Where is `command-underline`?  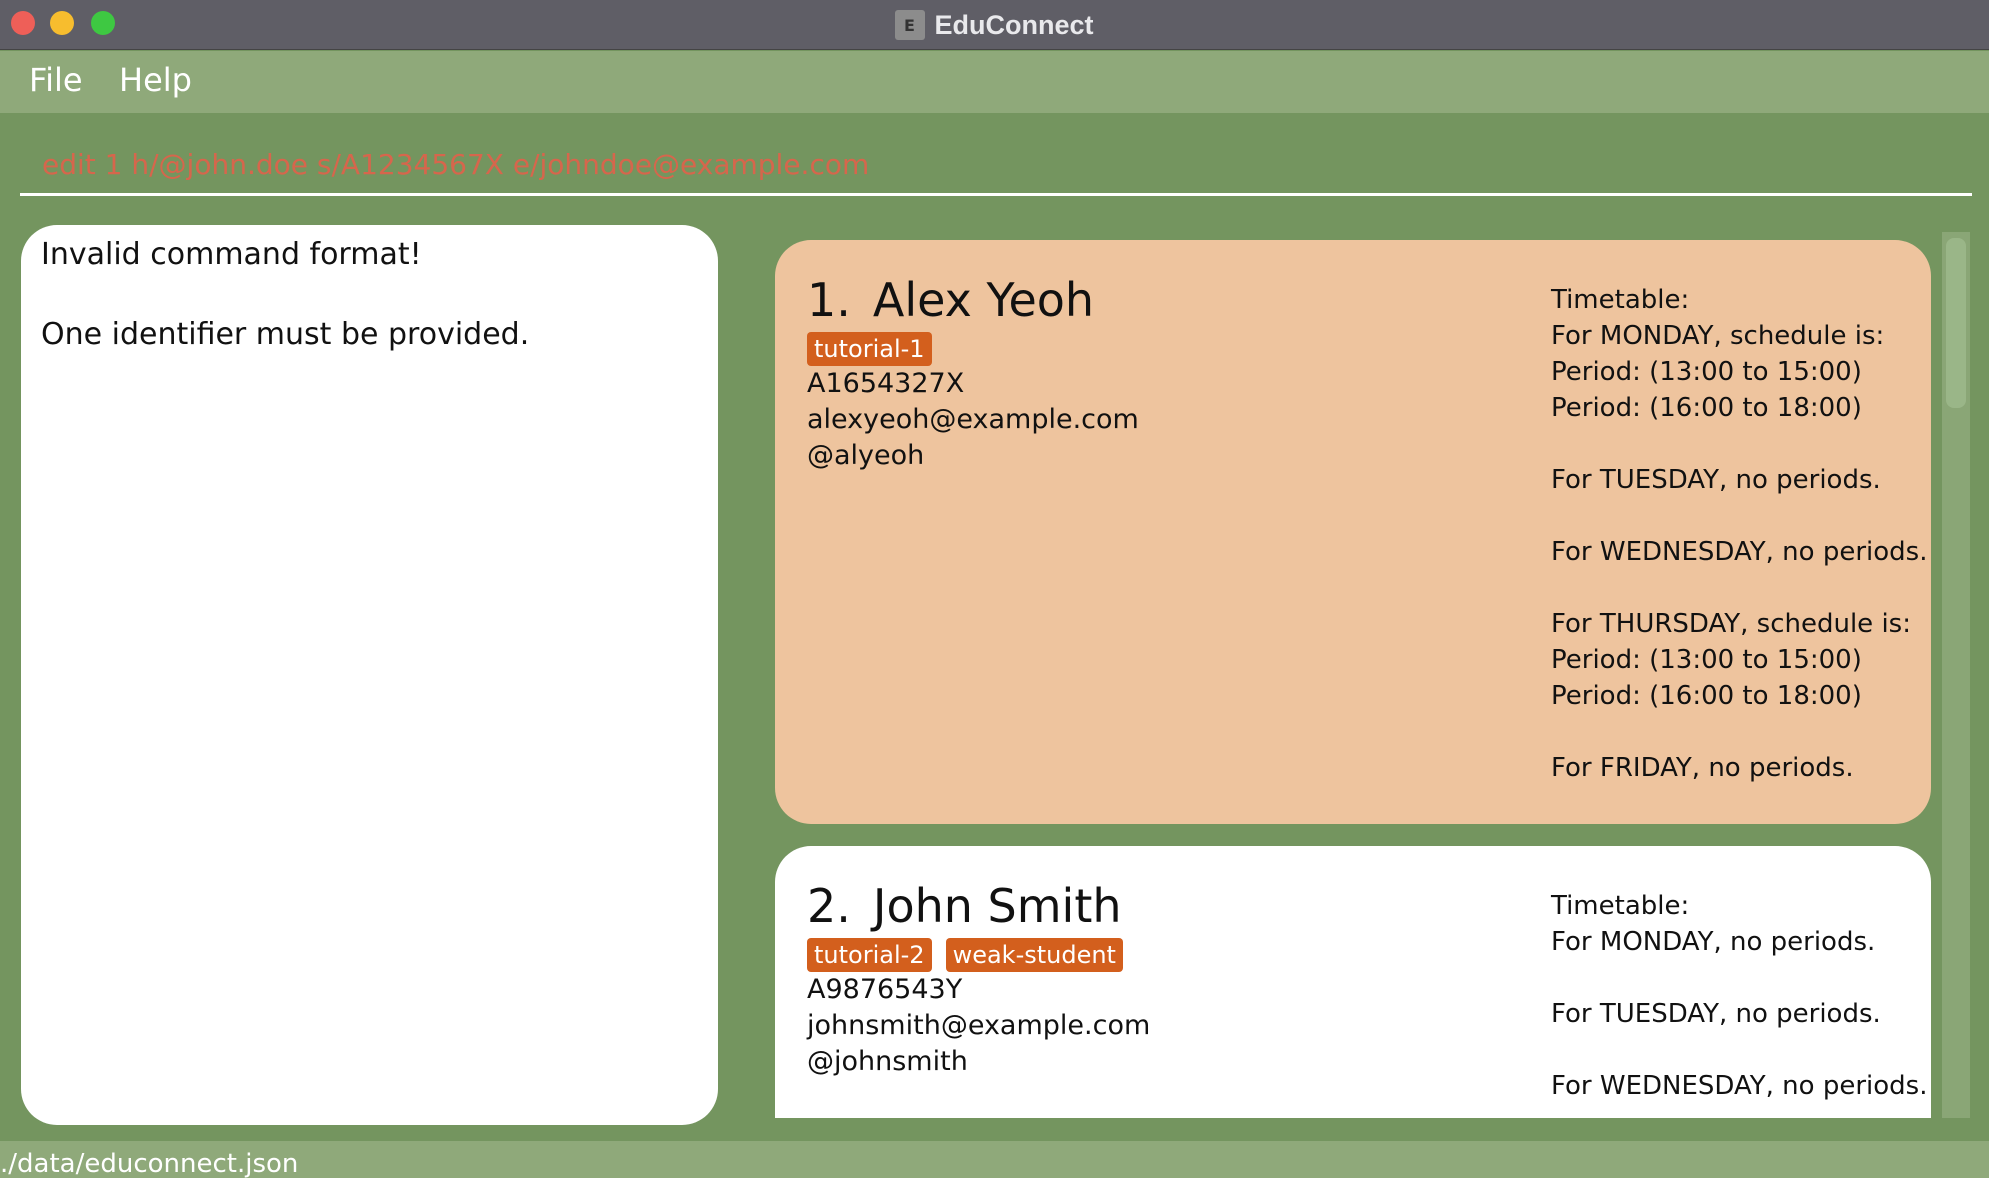
command-underline is located at coordinates (996, 194).